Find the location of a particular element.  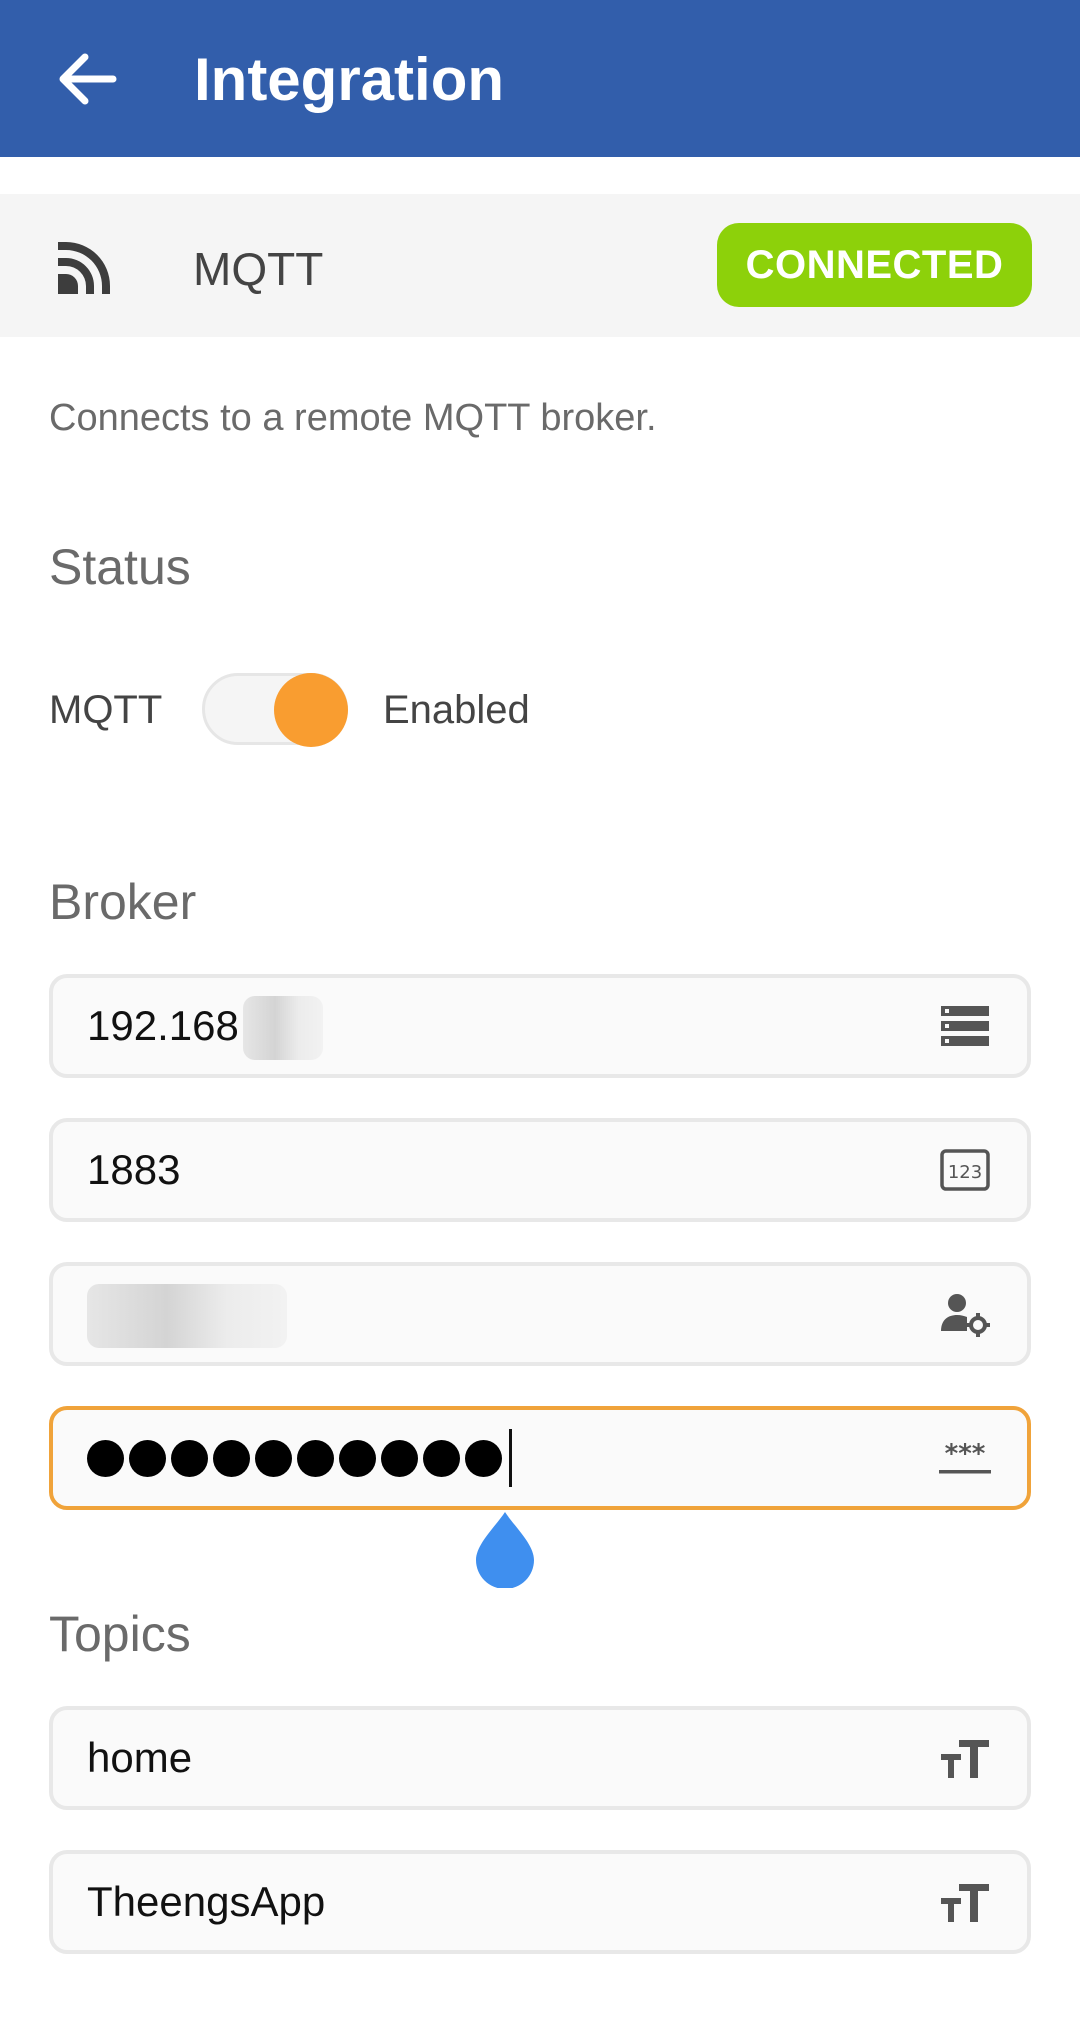

server-list-icon is located at coordinates (965, 1026).